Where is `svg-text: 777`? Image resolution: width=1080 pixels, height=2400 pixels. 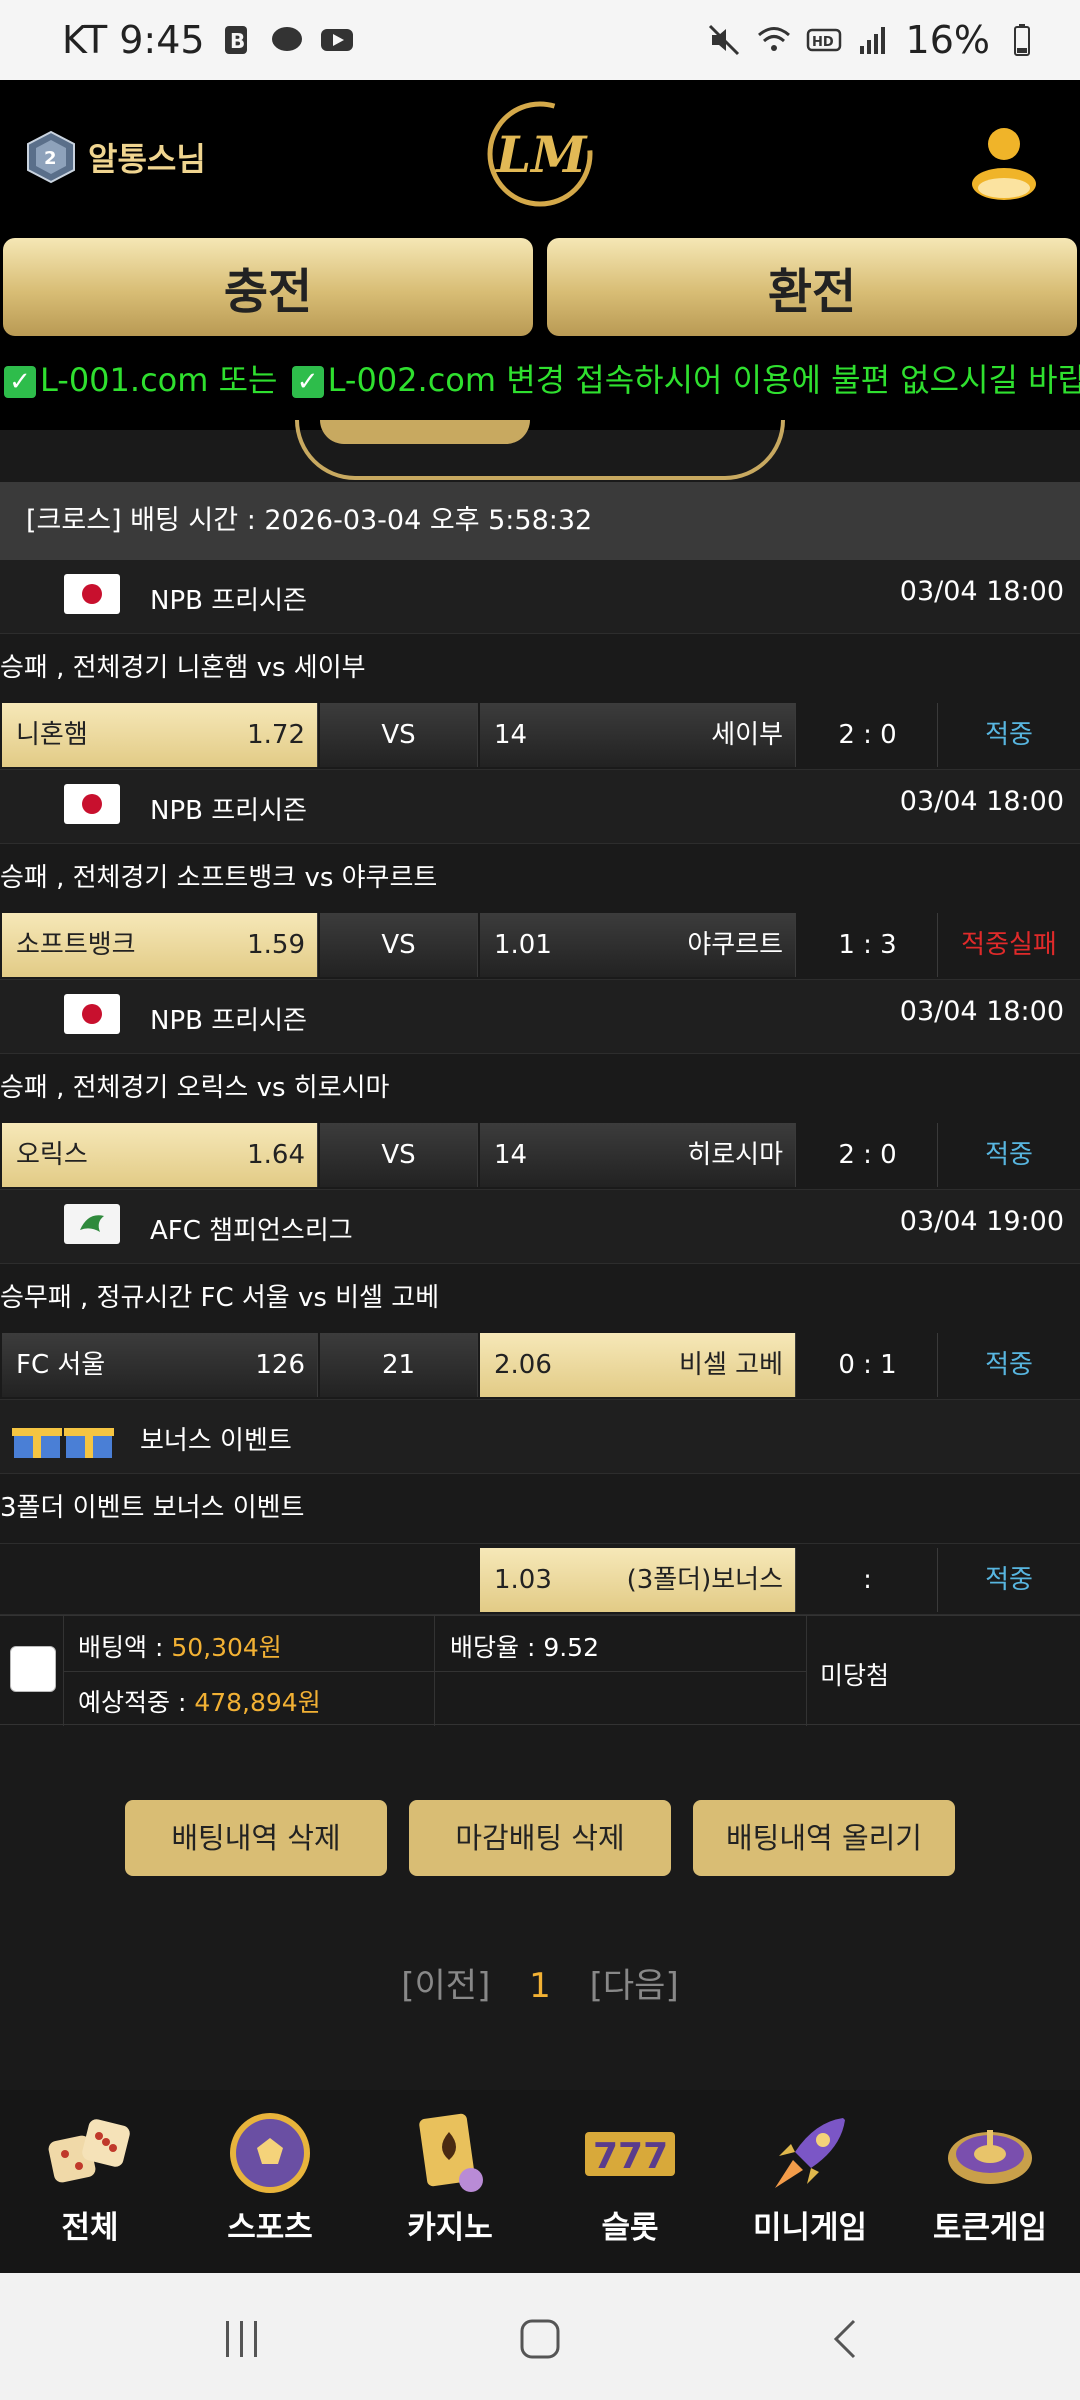
svg-text: 777 is located at coordinates (630, 2156).